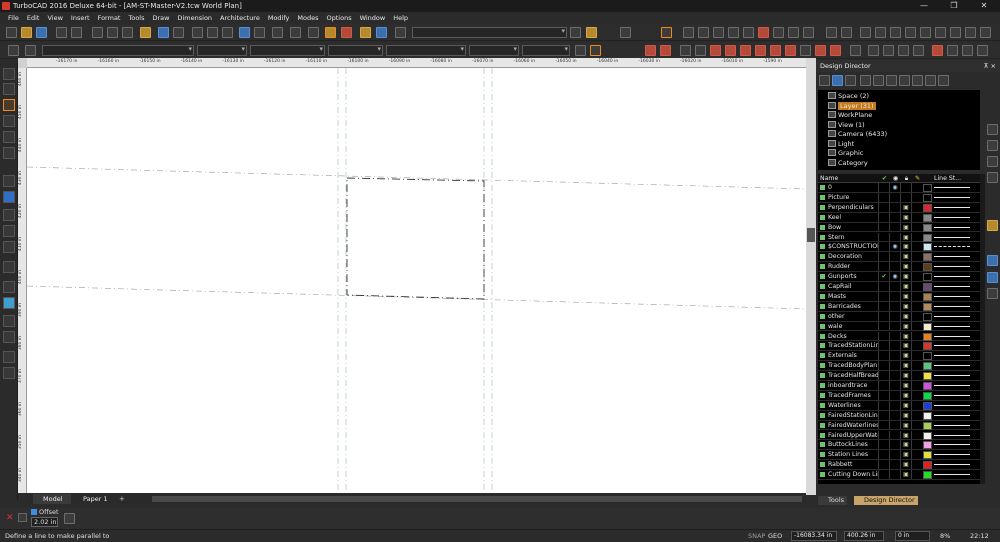 This screenshot has height=542, width=1000. I want to click on layer-name: Picture, so click(848, 197).